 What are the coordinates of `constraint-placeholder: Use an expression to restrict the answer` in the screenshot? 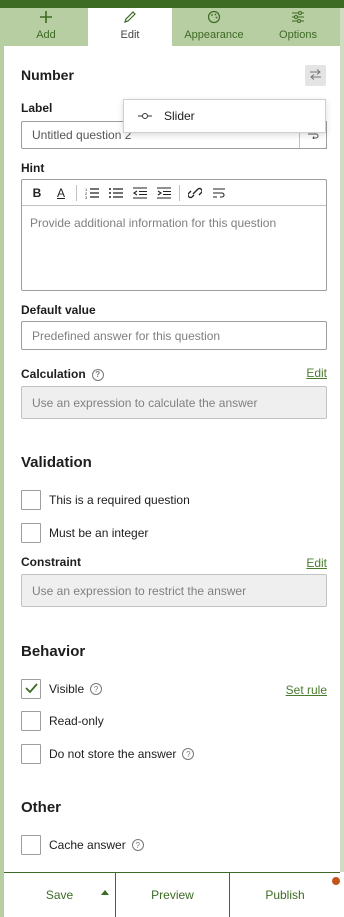 It's located at (139, 590).